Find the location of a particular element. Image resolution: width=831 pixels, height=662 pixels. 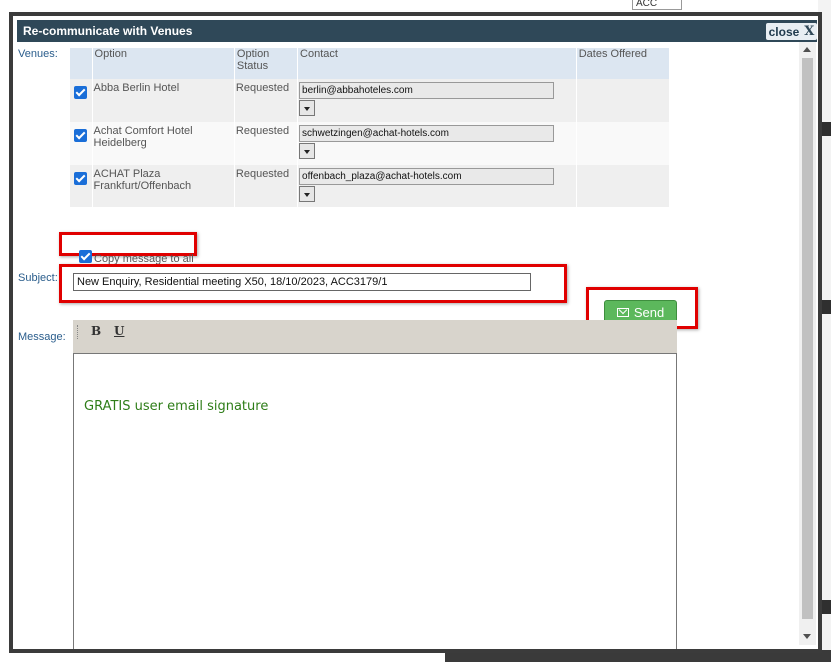

dates-header: Dates Offered is located at coordinates (623, 63).